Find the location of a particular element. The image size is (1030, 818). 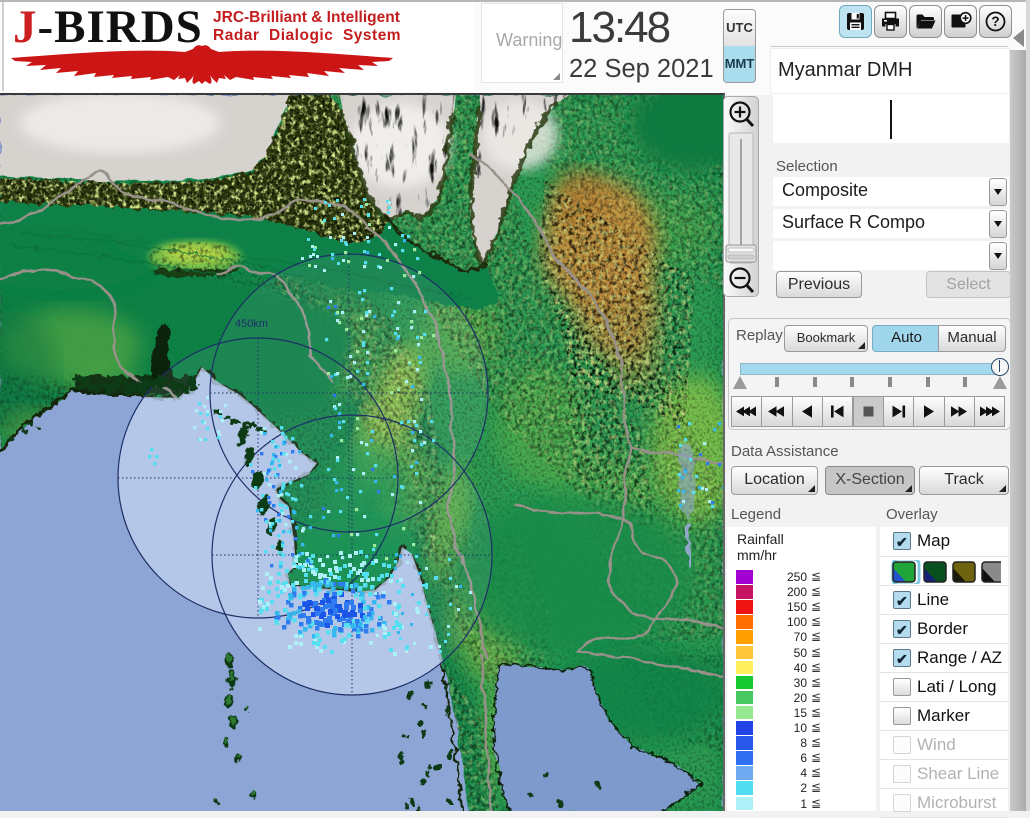

svg-text: 450km is located at coordinates (251, 324).